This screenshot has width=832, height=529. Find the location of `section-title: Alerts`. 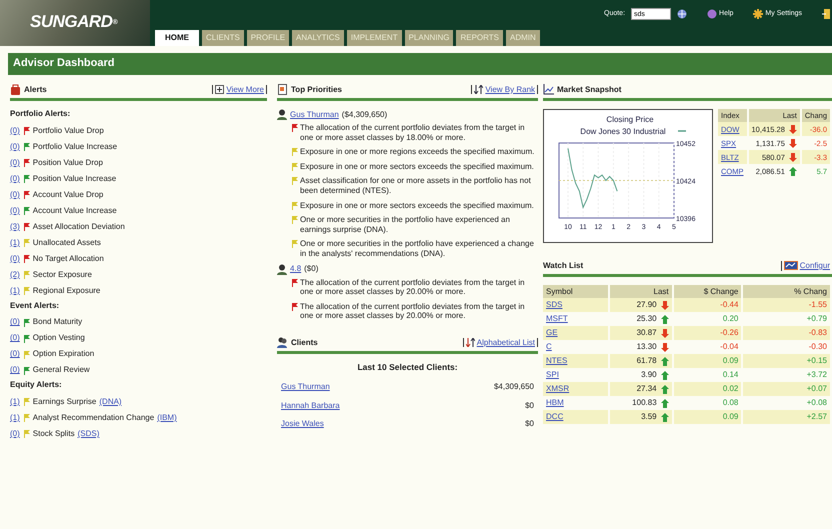

section-title: Alerts is located at coordinates (35, 89).